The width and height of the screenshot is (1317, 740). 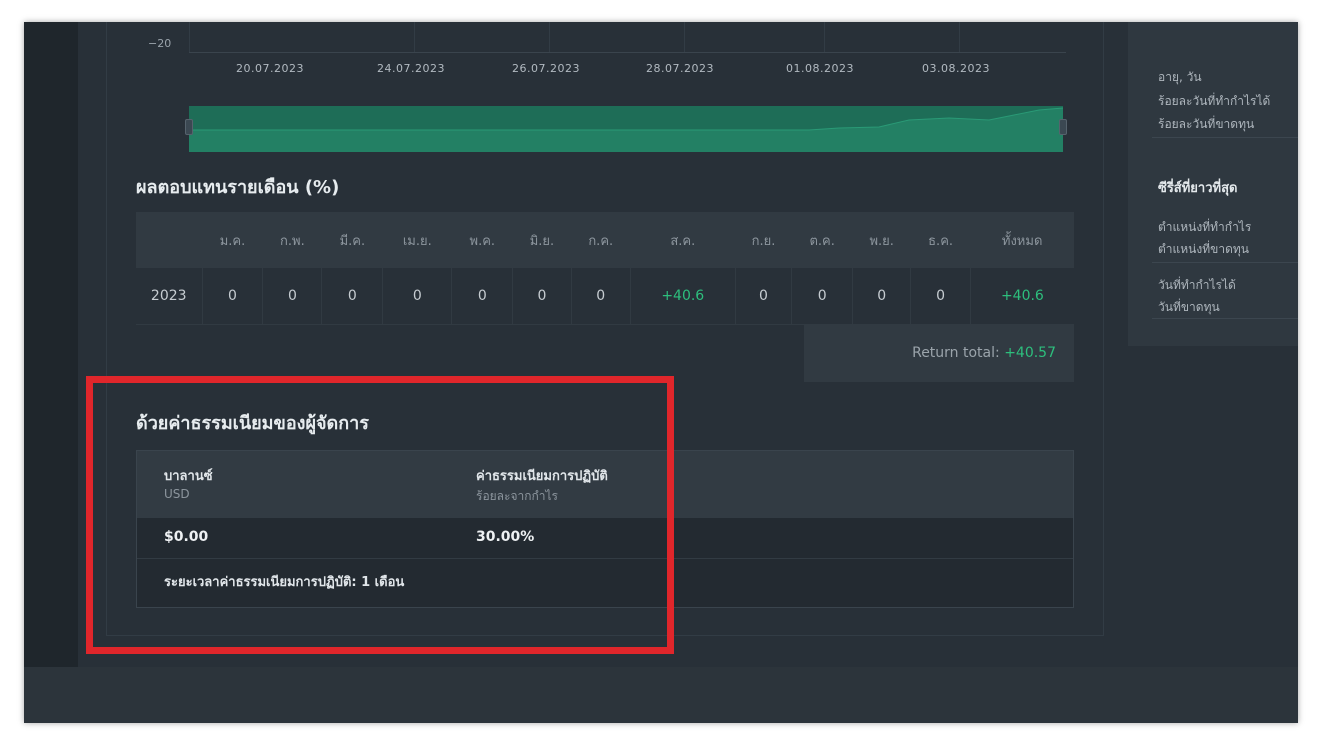 What do you see at coordinates (482, 240) in the screenshot?
I see `table-header-cell: พ.ค.` at bounding box center [482, 240].